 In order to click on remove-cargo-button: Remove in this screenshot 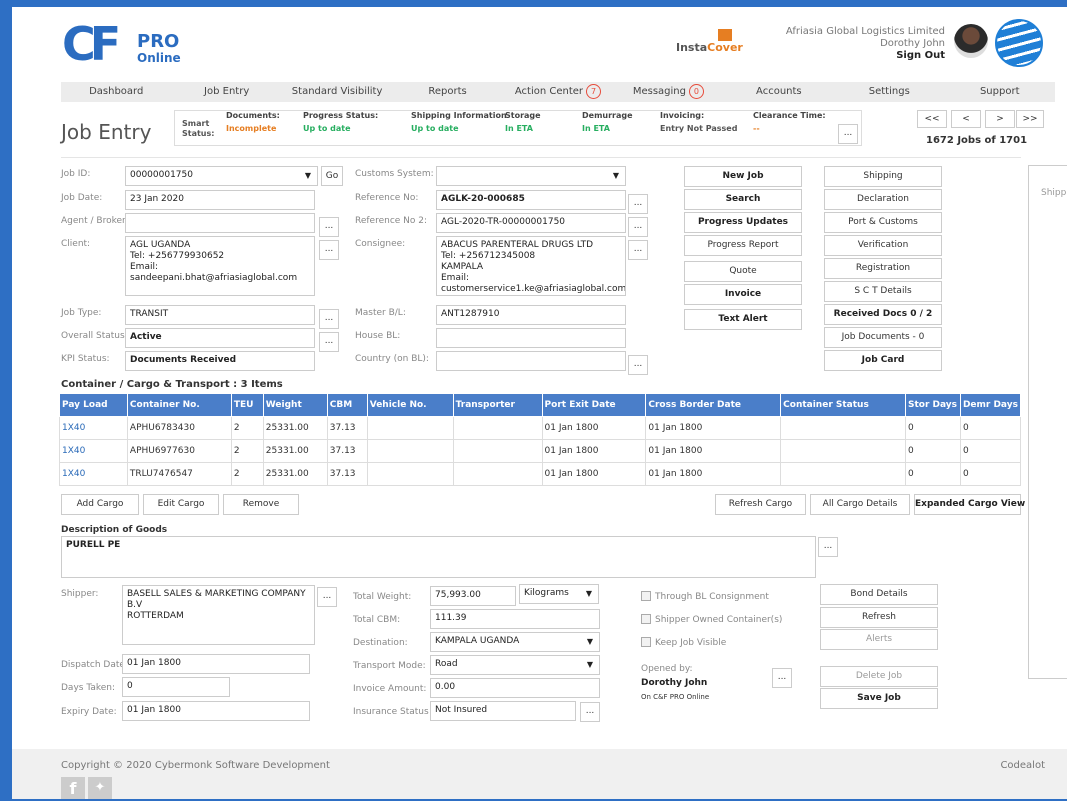, I will do `click(261, 504)`.